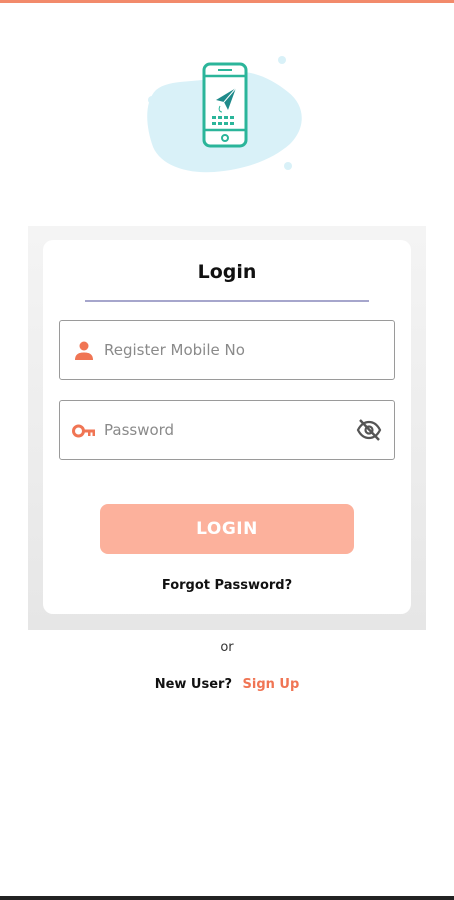 Image resolution: width=454 pixels, height=900 pixels. I want to click on signup-row: New User? Sign Up, so click(227, 684).